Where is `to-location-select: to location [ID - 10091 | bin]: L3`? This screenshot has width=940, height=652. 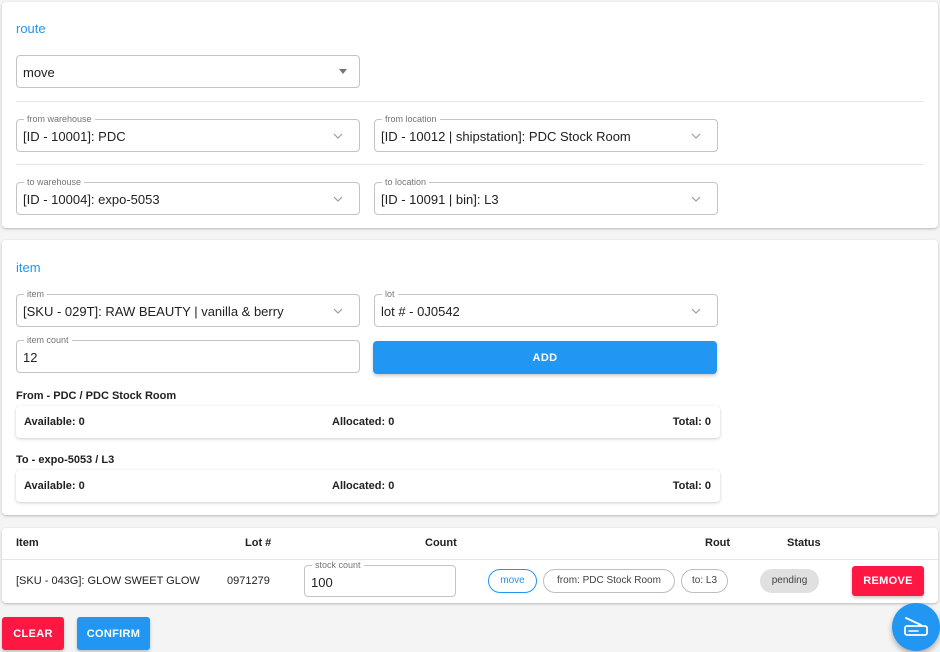
to-location-select: to location [ID - 10091 | bin]: L3 is located at coordinates (546, 196).